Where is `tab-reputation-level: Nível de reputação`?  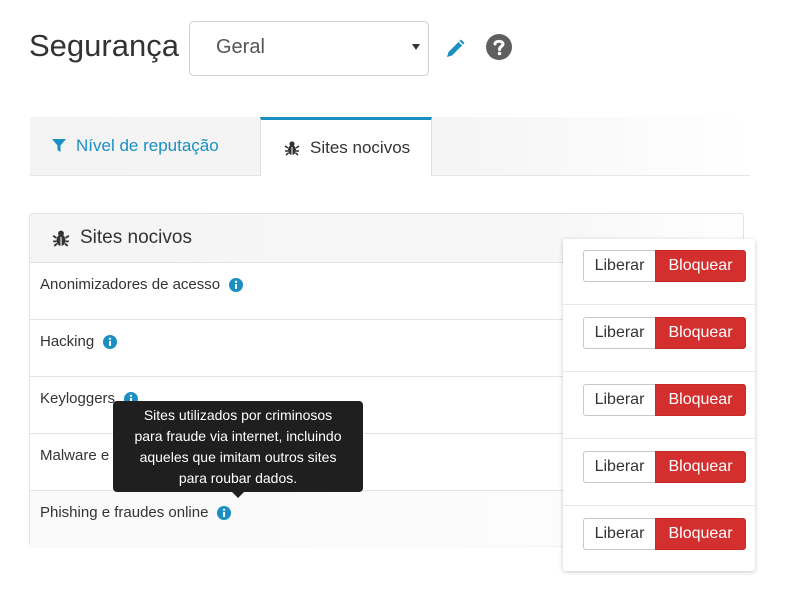
tab-reputation-level: Nível de reputação is located at coordinates (145, 146).